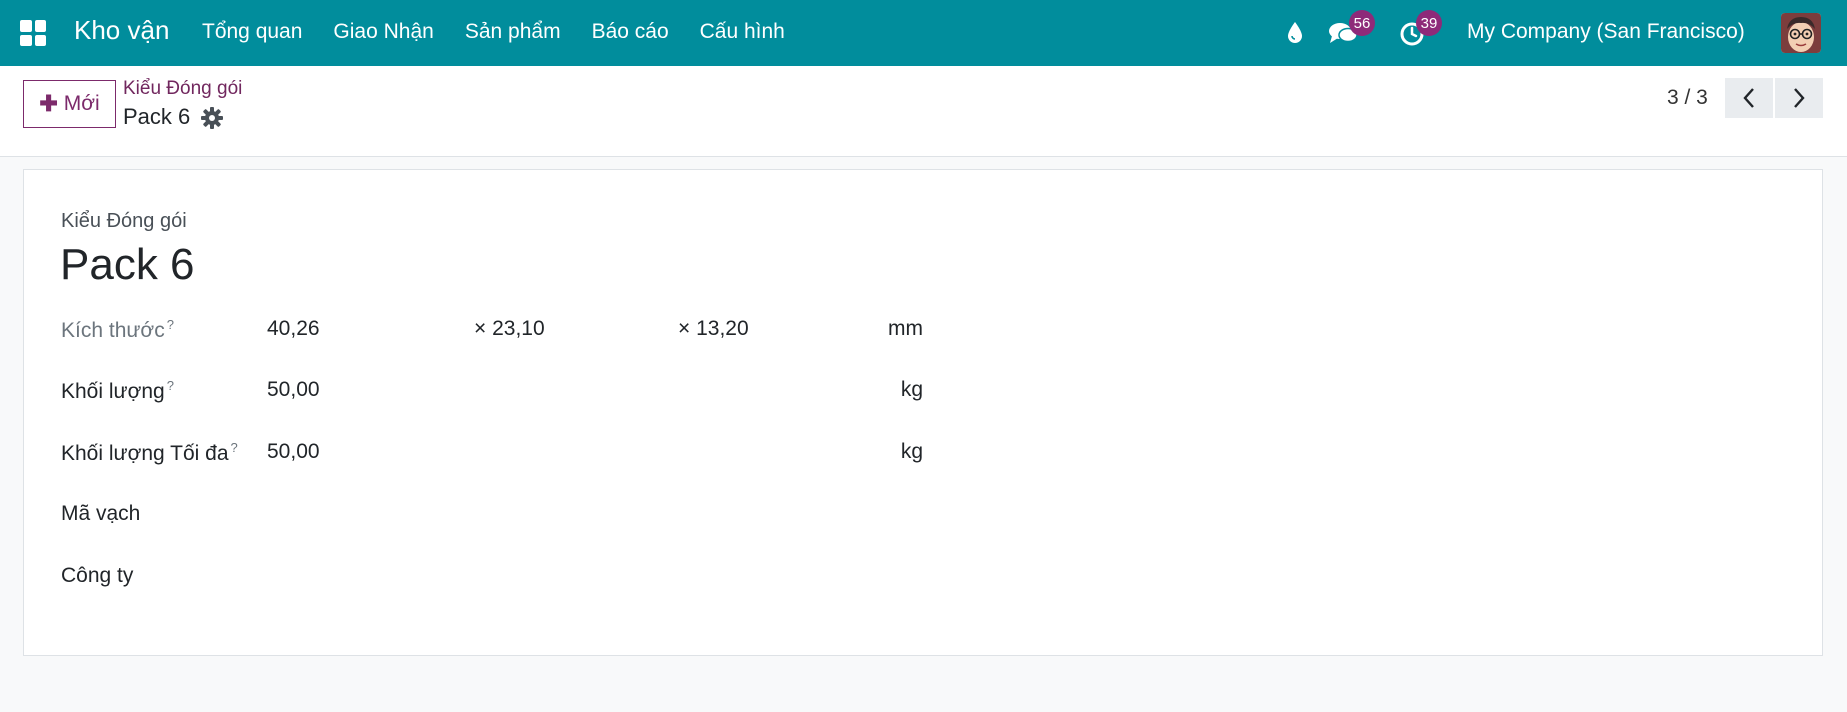 The height and width of the screenshot is (712, 1847). What do you see at coordinates (513, 32) in the screenshot?
I see `menu-item-products: Sản phẩm` at bounding box center [513, 32].